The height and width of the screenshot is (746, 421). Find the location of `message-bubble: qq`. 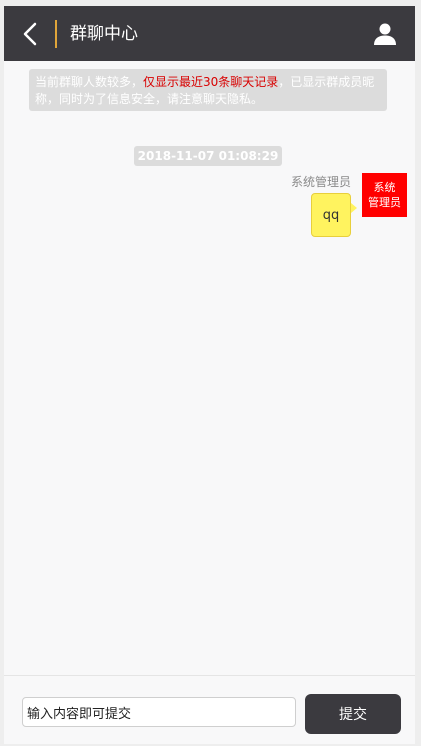

message-bubble: qq is located at coordinates (331, 215).